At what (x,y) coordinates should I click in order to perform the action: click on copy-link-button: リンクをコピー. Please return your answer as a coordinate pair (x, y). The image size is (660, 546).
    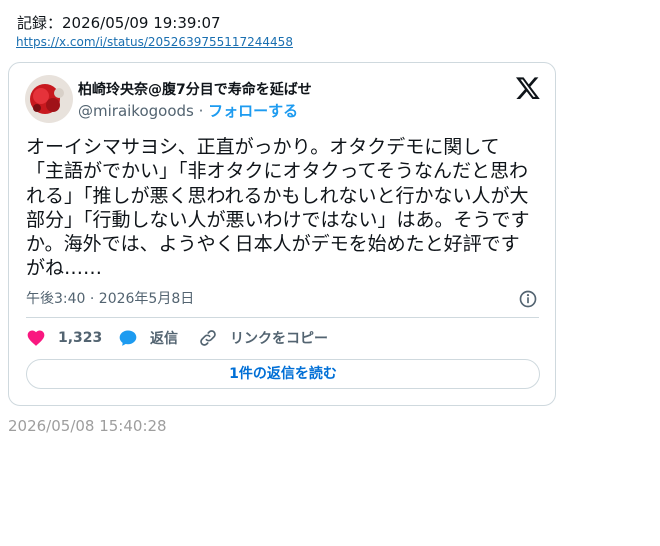
    Looking at the image, I should click on (263, 338).